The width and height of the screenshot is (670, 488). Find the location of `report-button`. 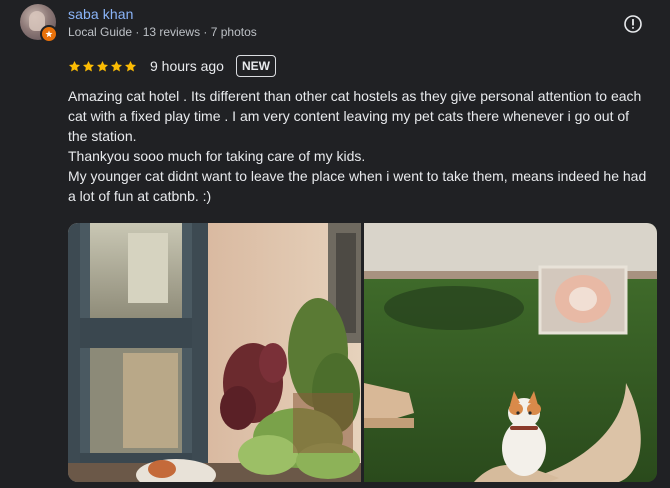

report-button is located at coordinates (633, 24).